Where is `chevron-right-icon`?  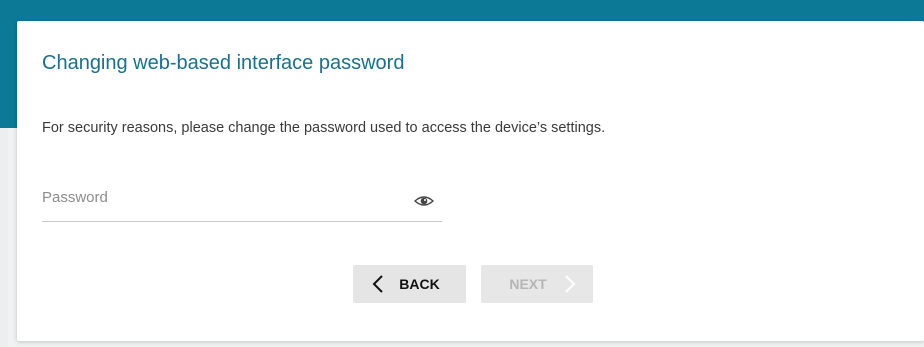
chevron-right-icon is located at coordinates (570, 284).